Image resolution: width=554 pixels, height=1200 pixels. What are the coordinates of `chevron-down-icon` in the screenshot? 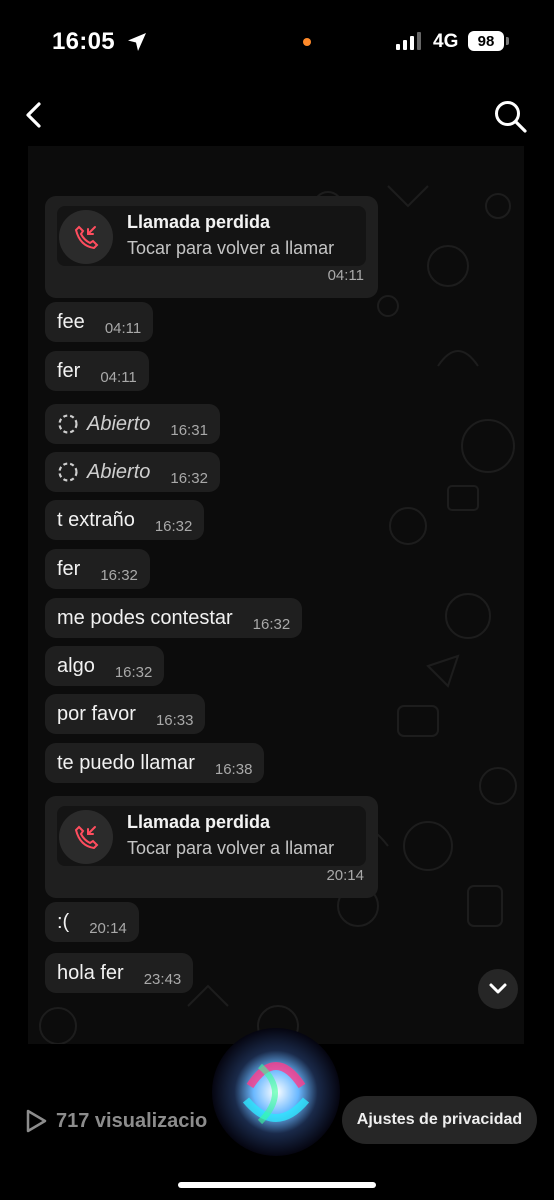 It's located at (498, 988).